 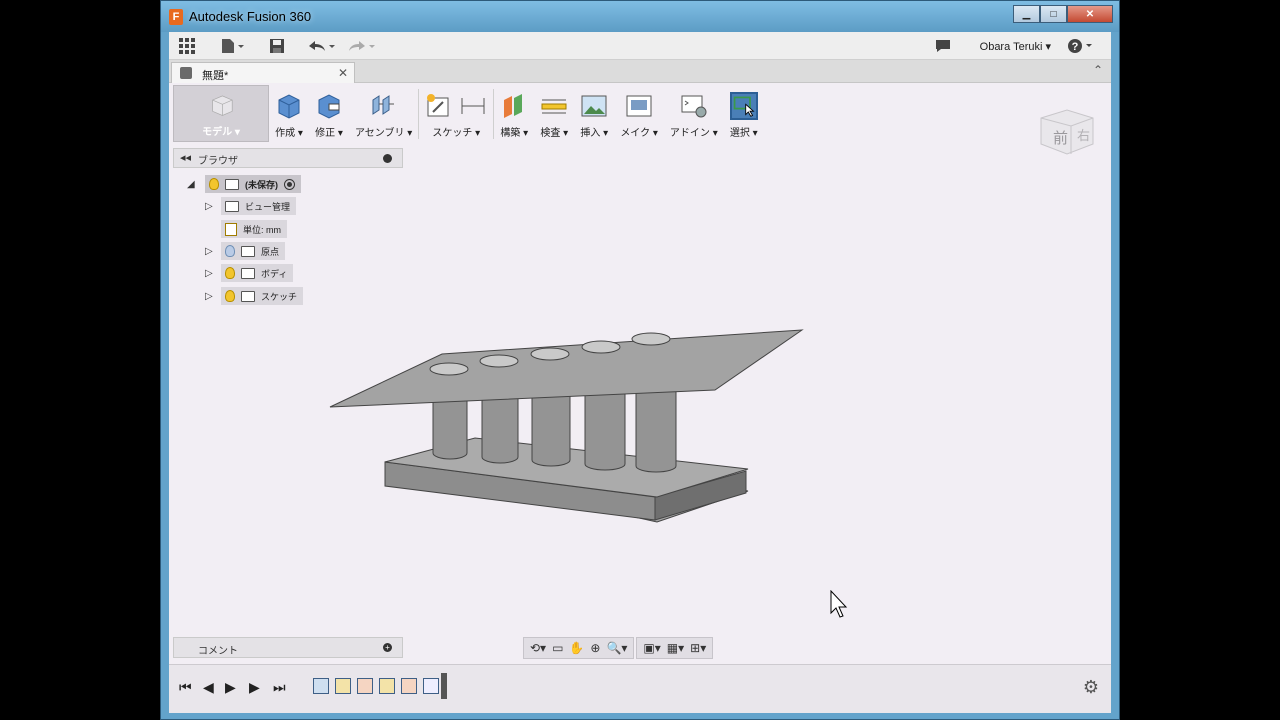 I want to click on window-title: Autodesk Fusion 360, so click(x=250, y=16).